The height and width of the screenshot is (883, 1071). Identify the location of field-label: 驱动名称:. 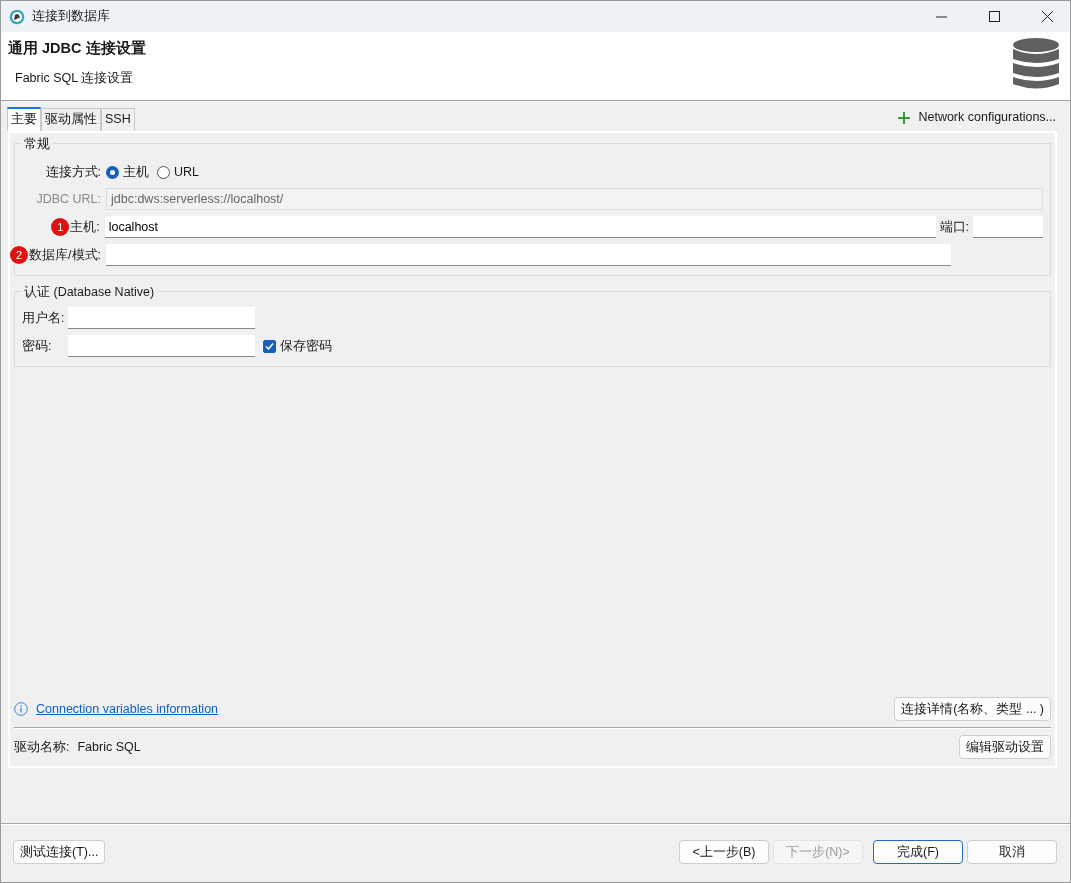
(42, 747).